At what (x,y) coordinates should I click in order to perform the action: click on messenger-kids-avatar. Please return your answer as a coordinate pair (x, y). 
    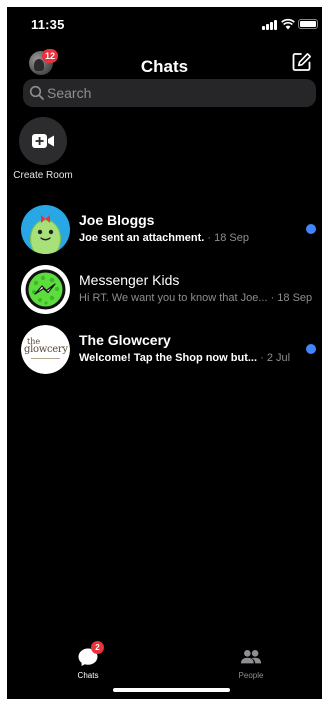
    Looking at the image, I should click on (45, 289).